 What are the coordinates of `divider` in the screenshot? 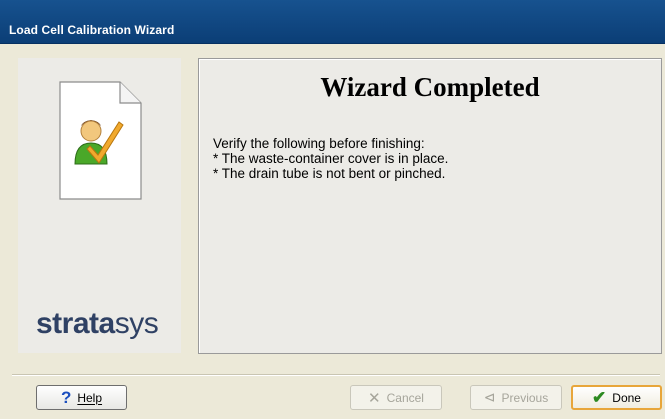 It's located at (336, 375).